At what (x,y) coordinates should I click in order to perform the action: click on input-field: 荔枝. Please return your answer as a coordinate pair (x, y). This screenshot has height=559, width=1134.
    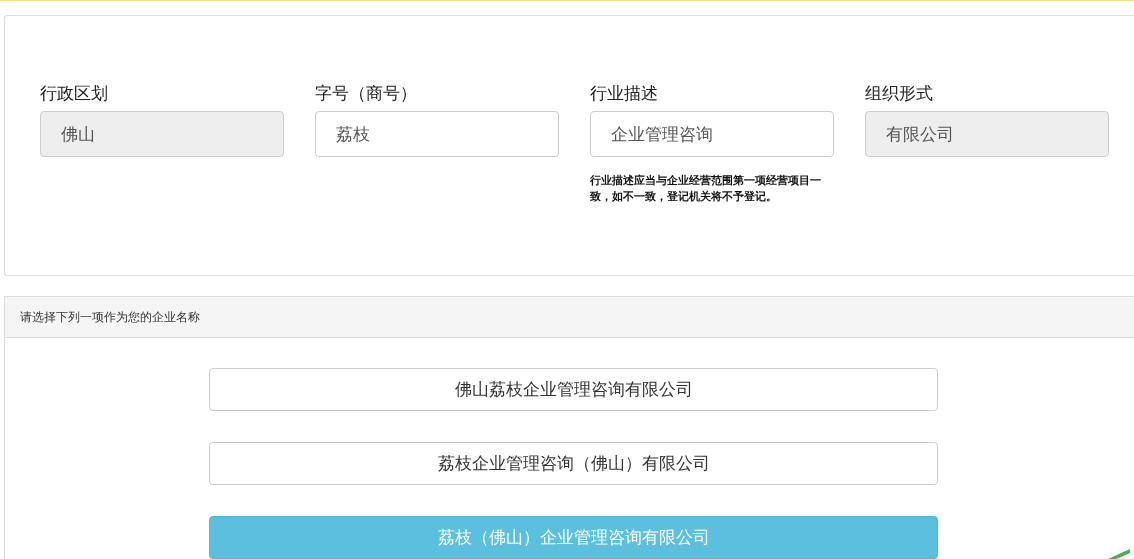
    Looking at the image, I should click on (437, 134).